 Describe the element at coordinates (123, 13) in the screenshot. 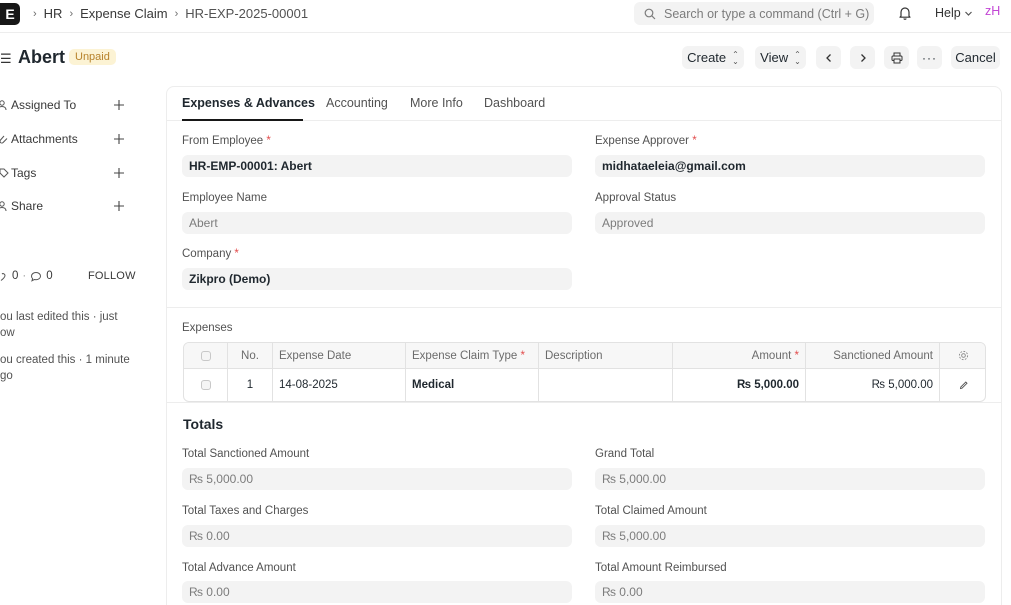

I see `breadcrumb-expense-claim: Expense Claim` at that location.